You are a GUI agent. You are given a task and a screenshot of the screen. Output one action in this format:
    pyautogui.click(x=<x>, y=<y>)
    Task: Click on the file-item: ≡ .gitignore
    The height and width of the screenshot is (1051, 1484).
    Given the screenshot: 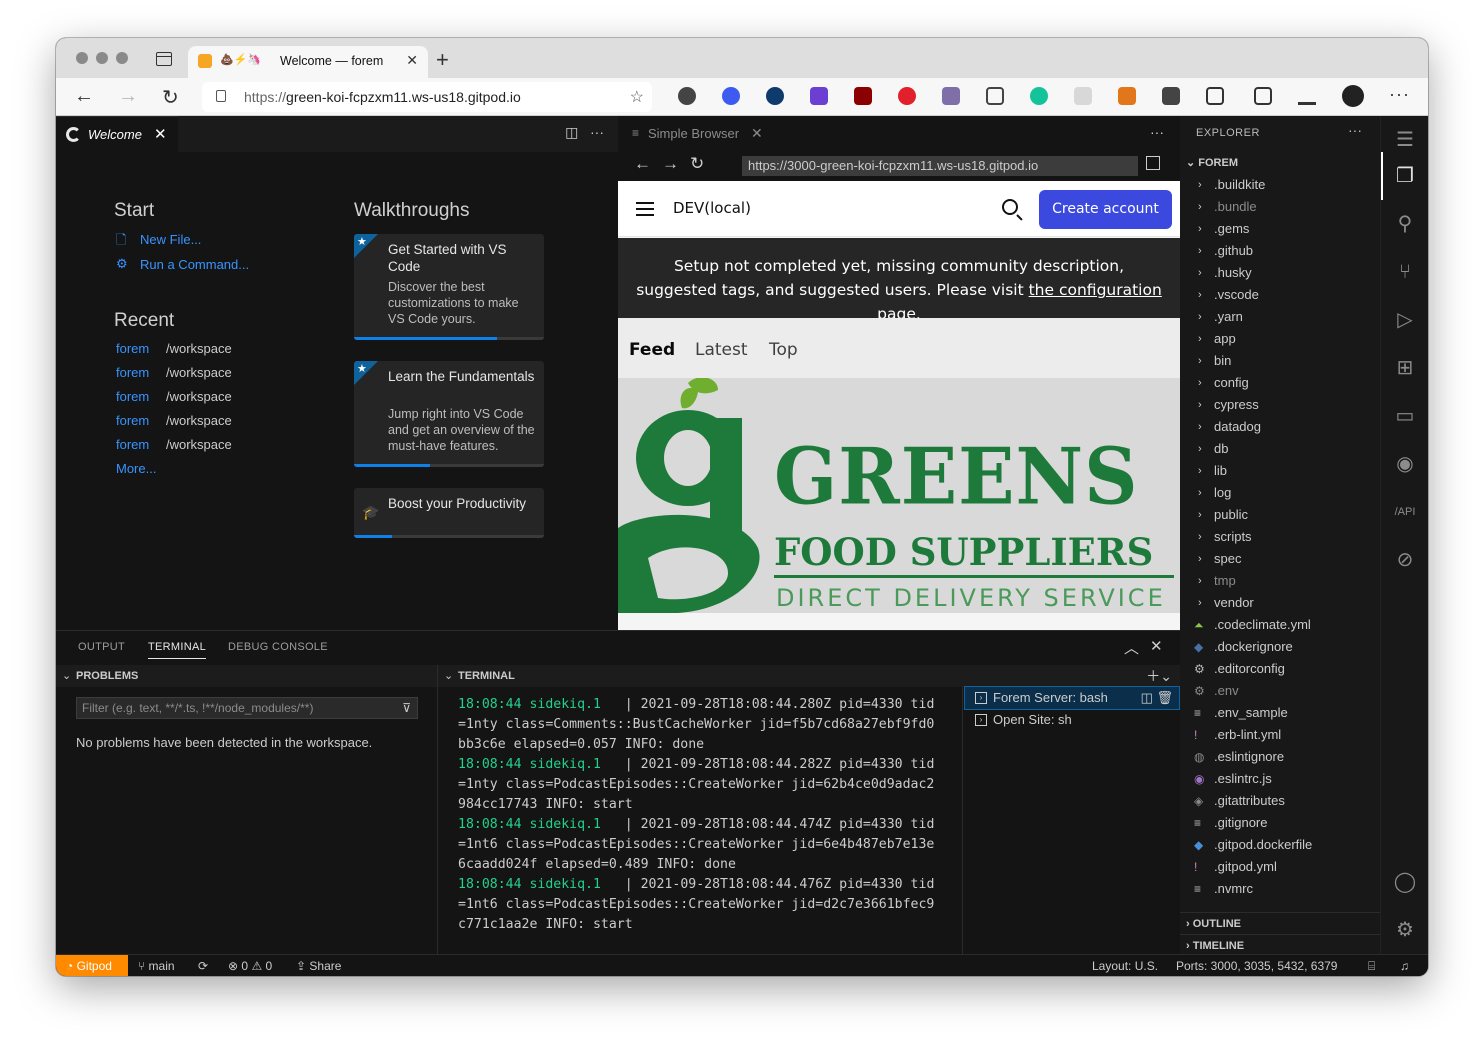 What is the action you would take?
    pyautogui.click(x=1280, y=823)
    